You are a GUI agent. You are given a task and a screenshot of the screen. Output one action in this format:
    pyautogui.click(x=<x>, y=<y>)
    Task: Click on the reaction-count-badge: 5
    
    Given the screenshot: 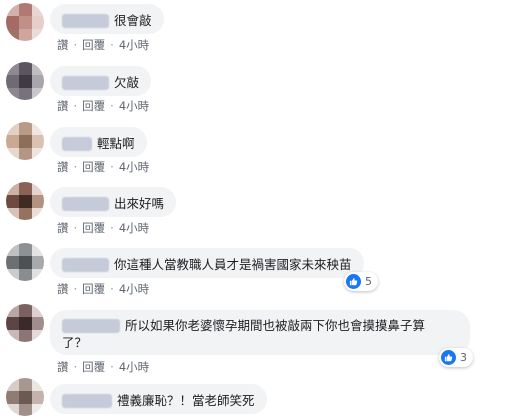 What is the action you would take?
    pyautogui.click(x=361, y=281)
    